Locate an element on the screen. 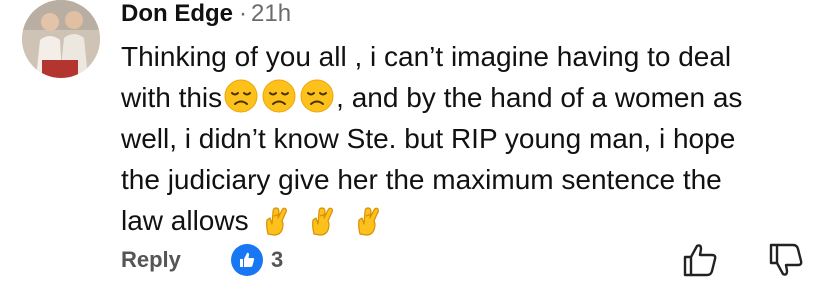 This screenshot has height=283, width=828. like-reaction-icon is located at coordinates (247, 260).